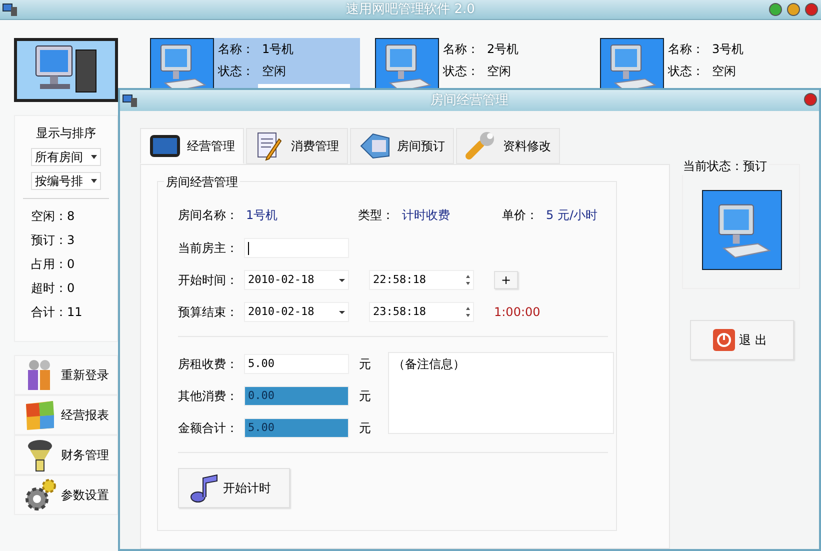 The width and height of the screenshot is (821, 551). Describe the element at coordinates (66, 375) in the screenshot. I see `nav-button: 重新登录` at that location.